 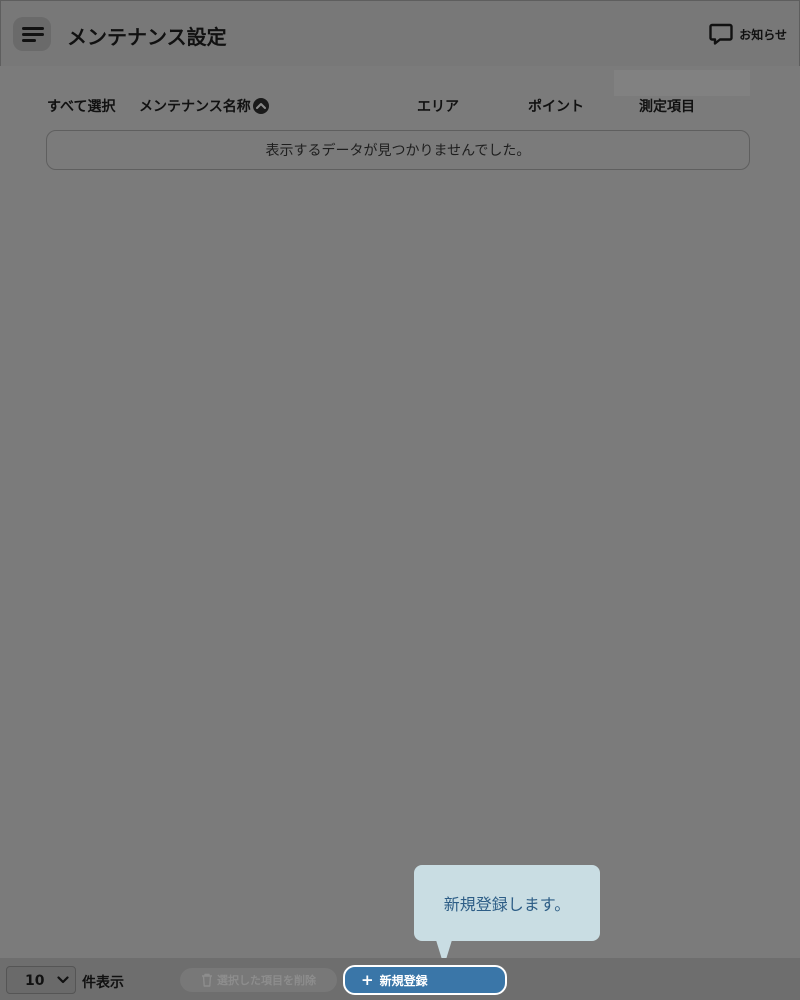 I want to click on chevron-up-circle-icon, so click(x=260, y=106).